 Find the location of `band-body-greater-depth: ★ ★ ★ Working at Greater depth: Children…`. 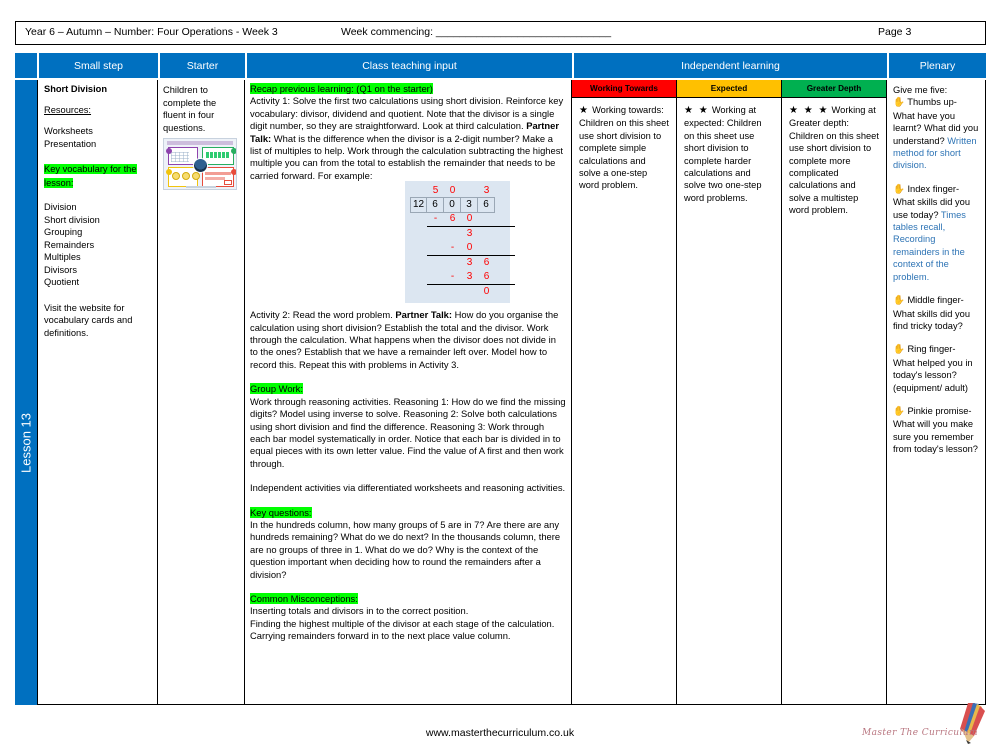

band-body-greater-depth: ★ ★ ★ Working at Greater depth: Children… is located at coordinates (834, 157).